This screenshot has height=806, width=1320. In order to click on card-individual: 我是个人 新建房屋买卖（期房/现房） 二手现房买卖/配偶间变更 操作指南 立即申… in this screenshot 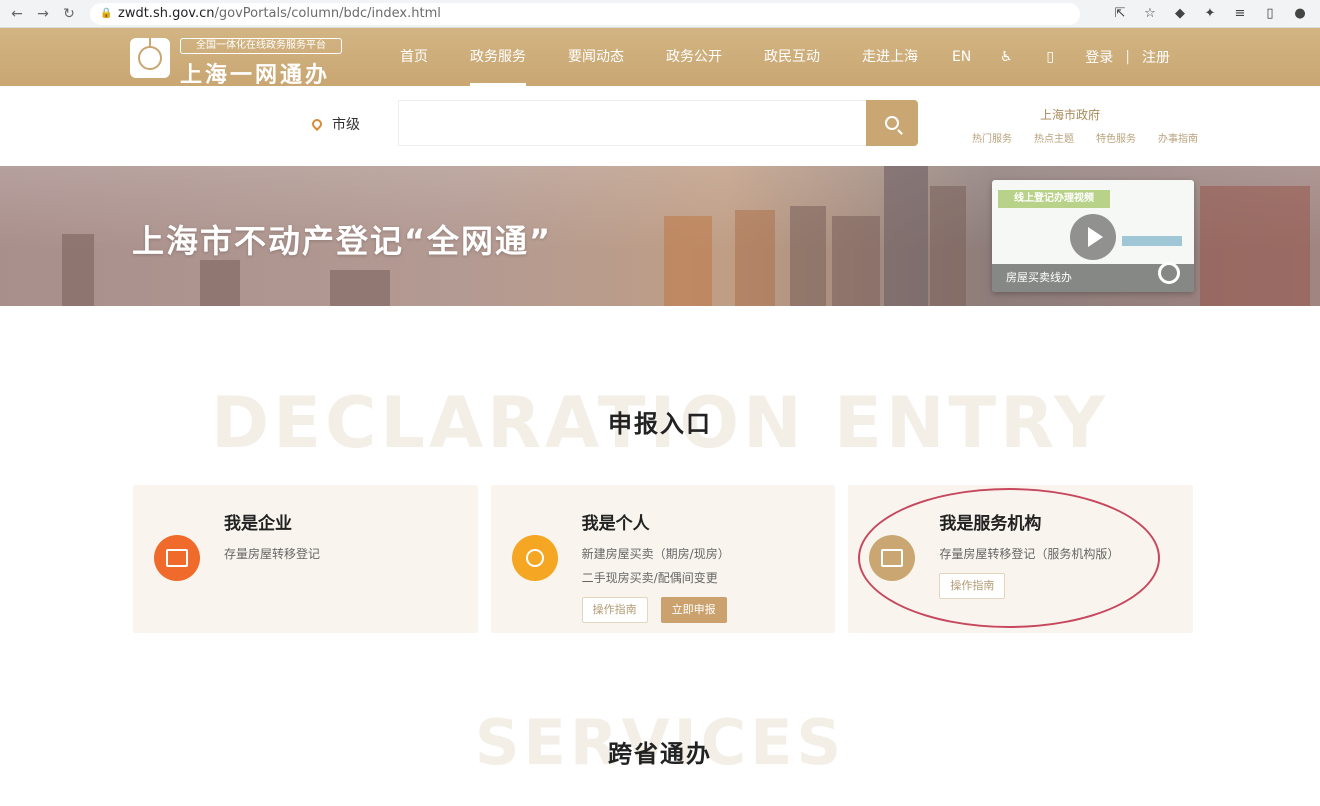, I will do `click(663, 559)`.